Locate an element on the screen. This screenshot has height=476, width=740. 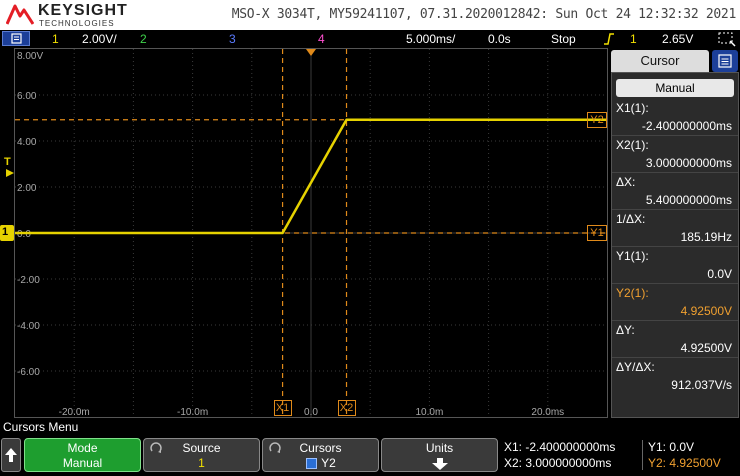
timebase-scale: 5.000ms/ is located at coordinates (430, 39).